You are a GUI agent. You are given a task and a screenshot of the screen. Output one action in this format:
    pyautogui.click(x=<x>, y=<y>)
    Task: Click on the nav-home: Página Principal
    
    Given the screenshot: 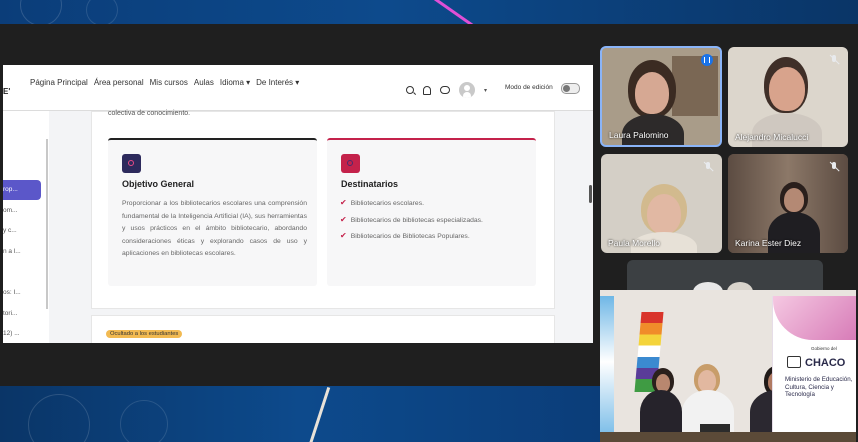 What is the action you would take?
    pyautogui.click(x=59, y=82)
    